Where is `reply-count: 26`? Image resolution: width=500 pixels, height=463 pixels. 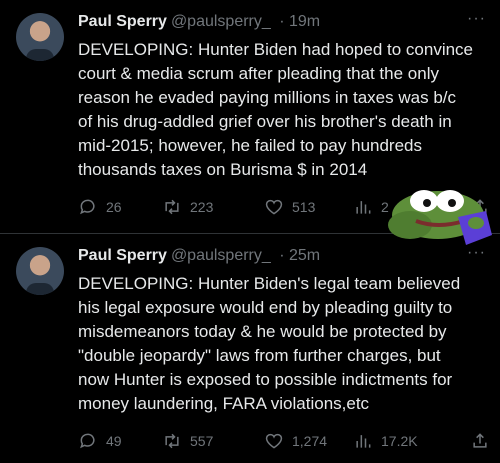 reply-count: 26 is located at coordinates (114, 207).